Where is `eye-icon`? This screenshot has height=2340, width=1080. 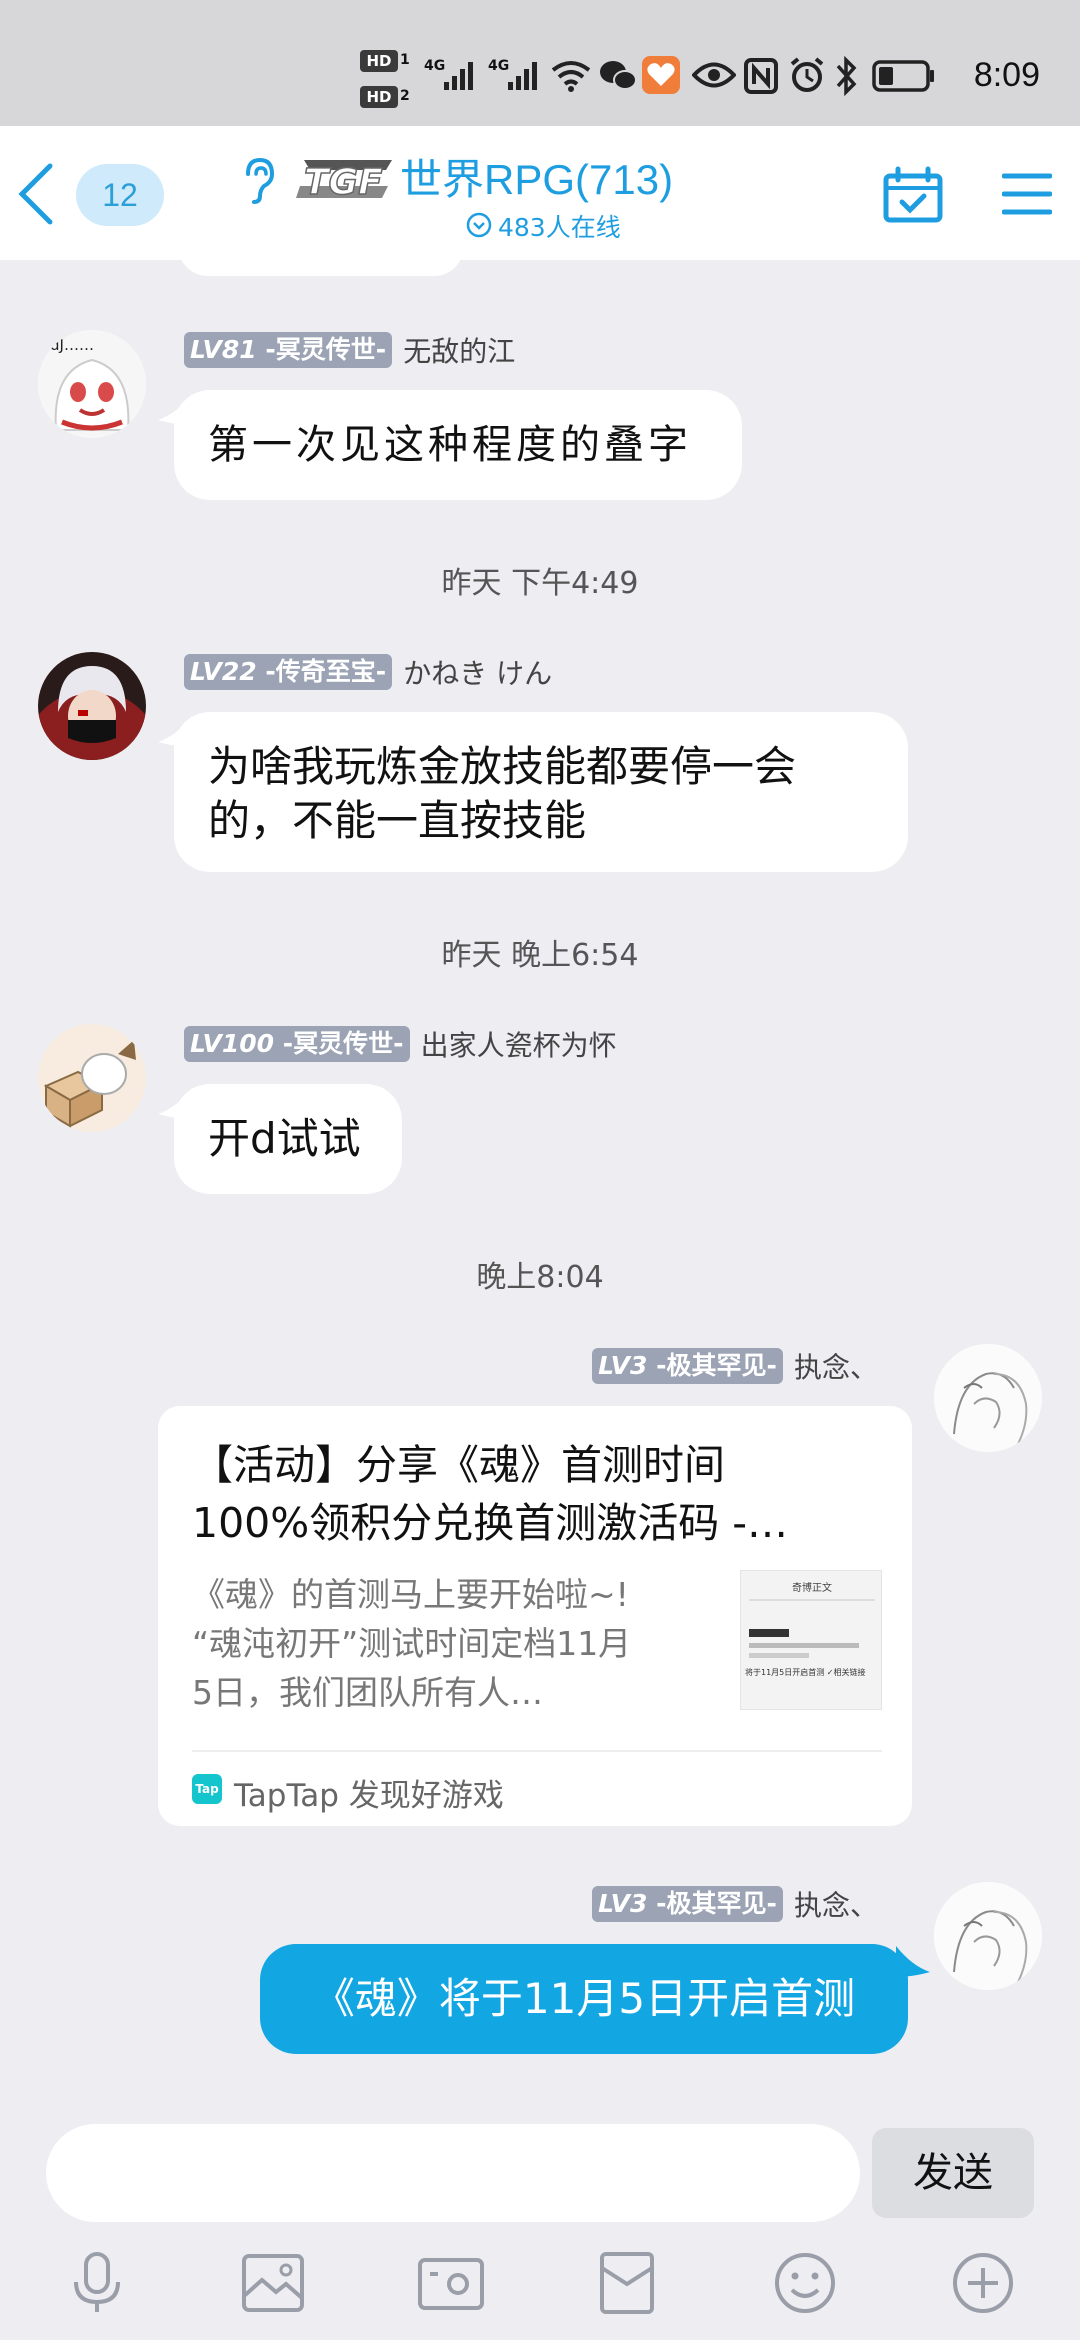
eye-icon is located at coordinates (714, 75).